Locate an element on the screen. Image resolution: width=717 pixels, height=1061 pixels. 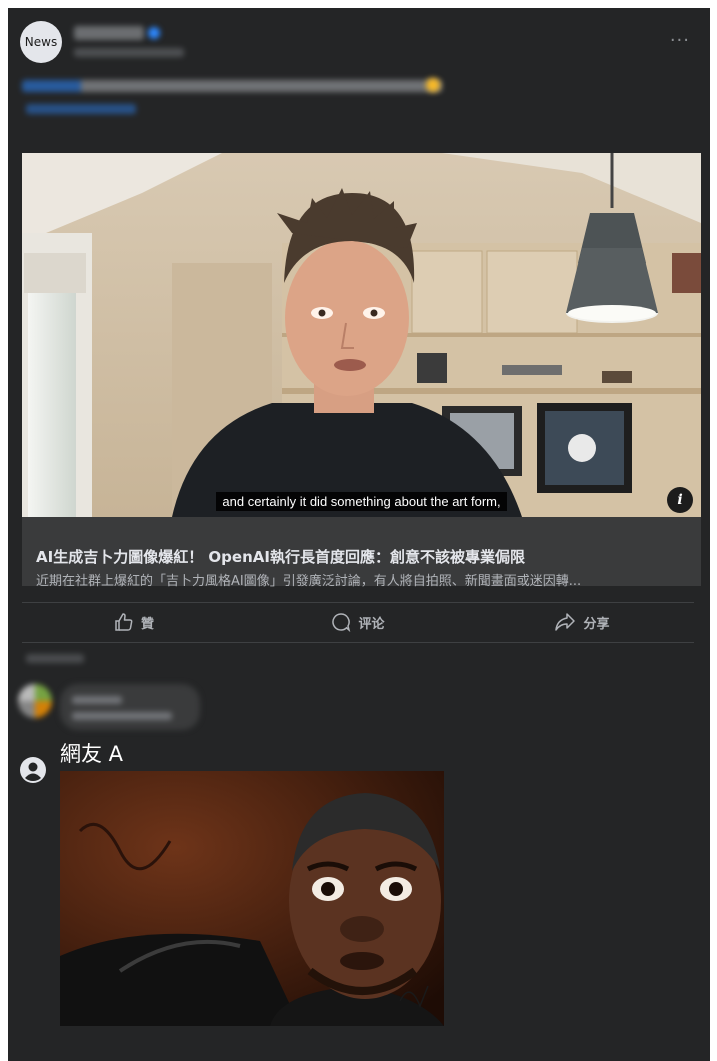
post-timestamp-blurred is located at coordinates (129, 52).